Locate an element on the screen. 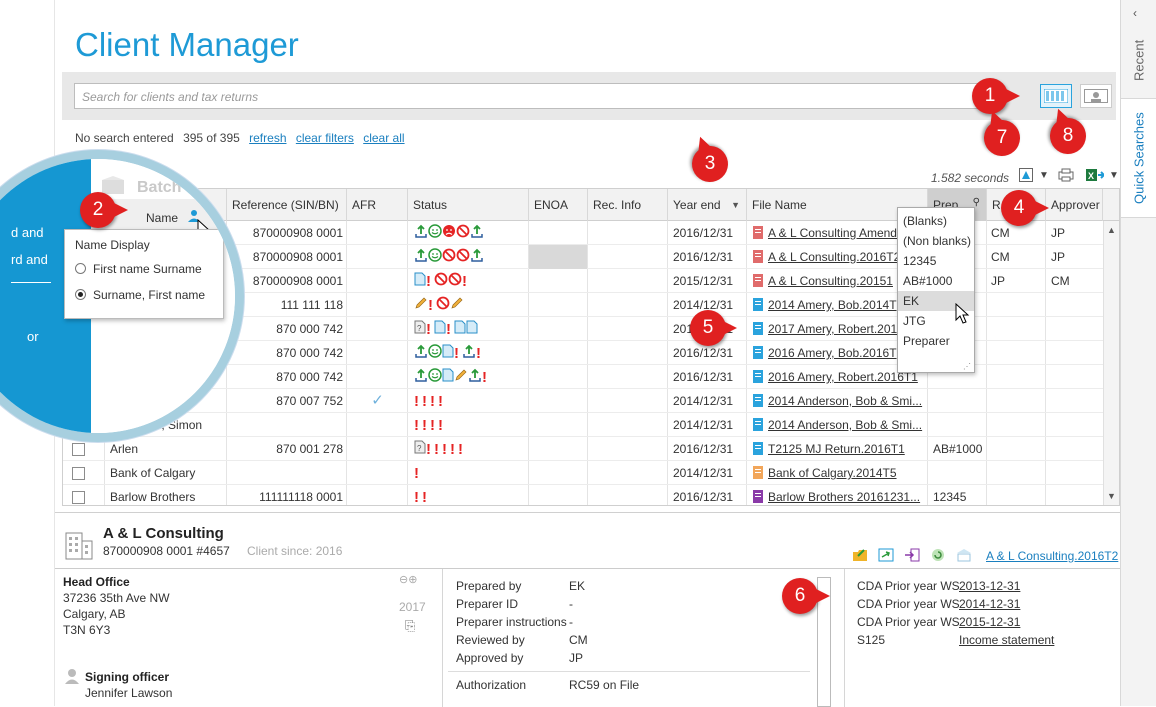 The height and width of the screenshot is (707, 1156). prep-filter-option: (Blanks) is located at coordinates (936, 221).